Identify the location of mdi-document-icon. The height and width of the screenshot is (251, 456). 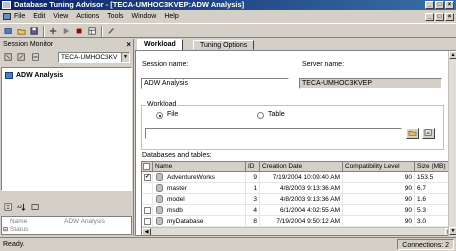
(7, 16).